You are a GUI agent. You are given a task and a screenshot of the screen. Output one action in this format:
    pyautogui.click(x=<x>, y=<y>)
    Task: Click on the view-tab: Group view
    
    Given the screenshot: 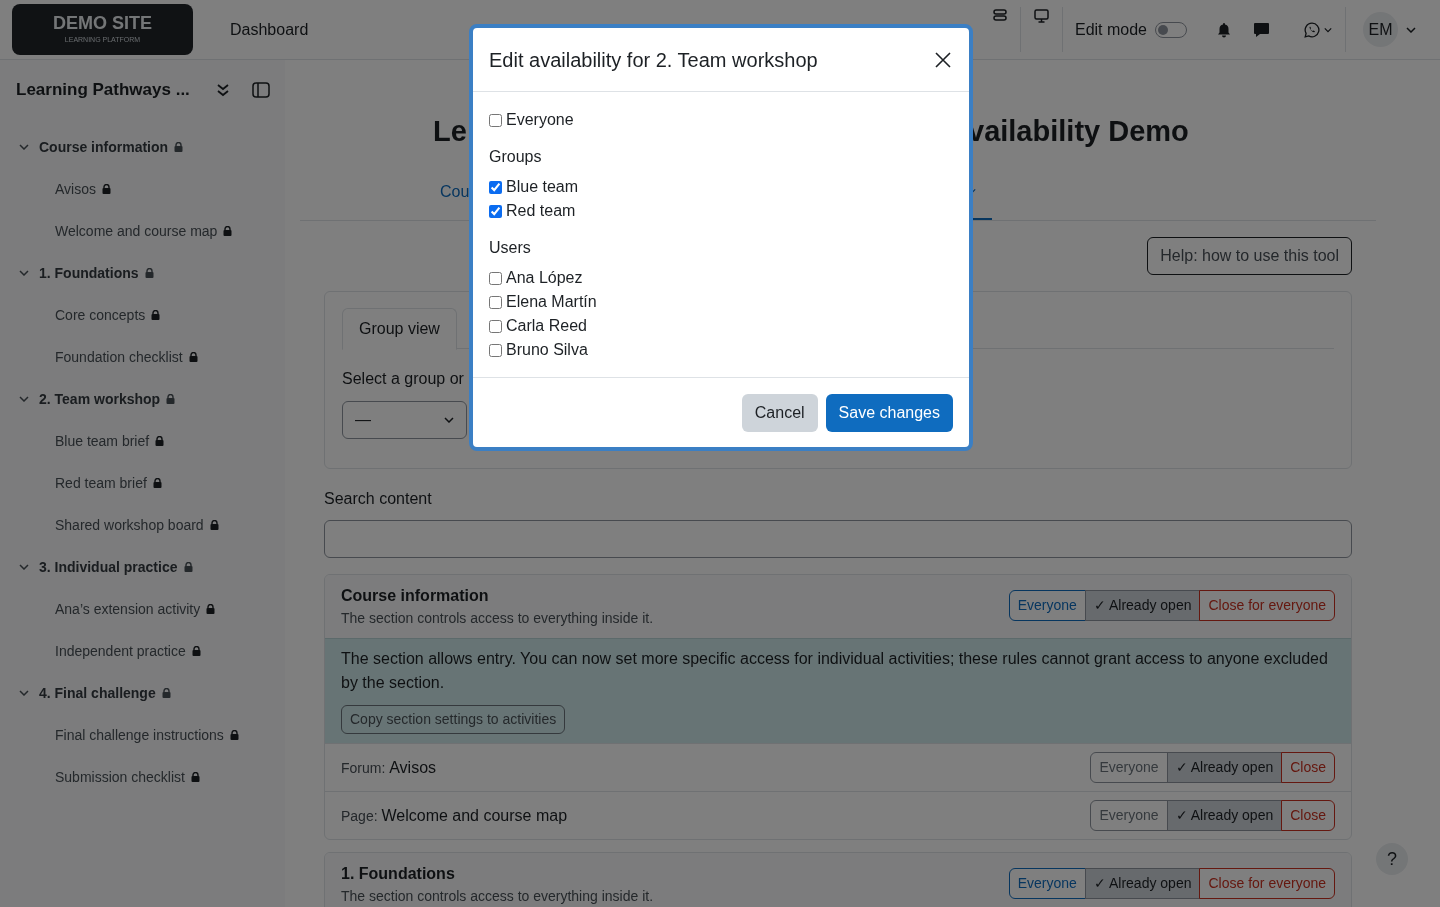 What is the action you would take?
    pyautogui.click(x=399, y=329)
    